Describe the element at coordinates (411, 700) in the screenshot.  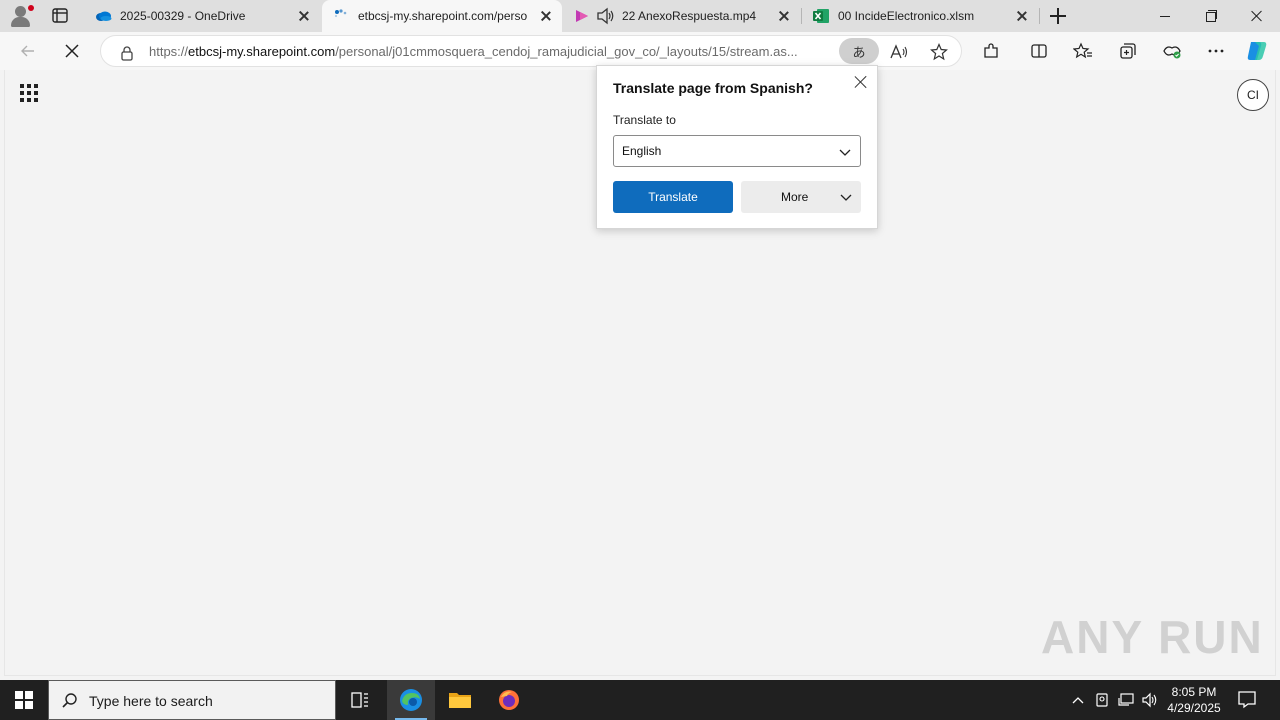
I see `edge-taskbar-icon` at that location.